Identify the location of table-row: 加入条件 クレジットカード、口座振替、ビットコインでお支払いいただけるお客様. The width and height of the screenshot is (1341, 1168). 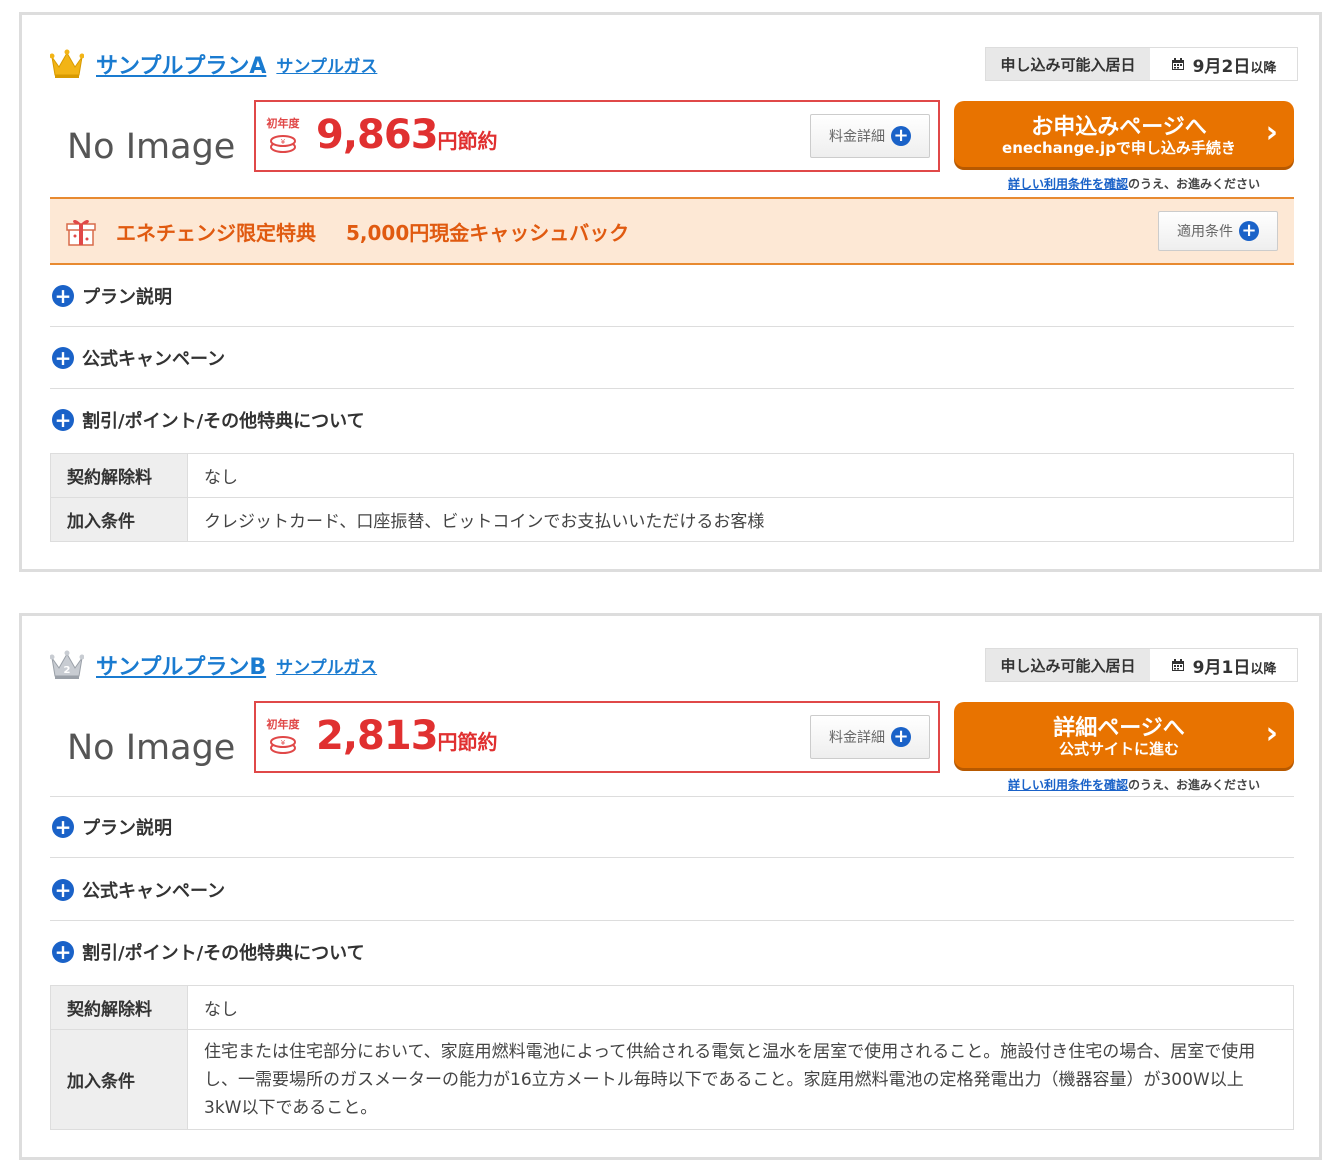
(672, 519).